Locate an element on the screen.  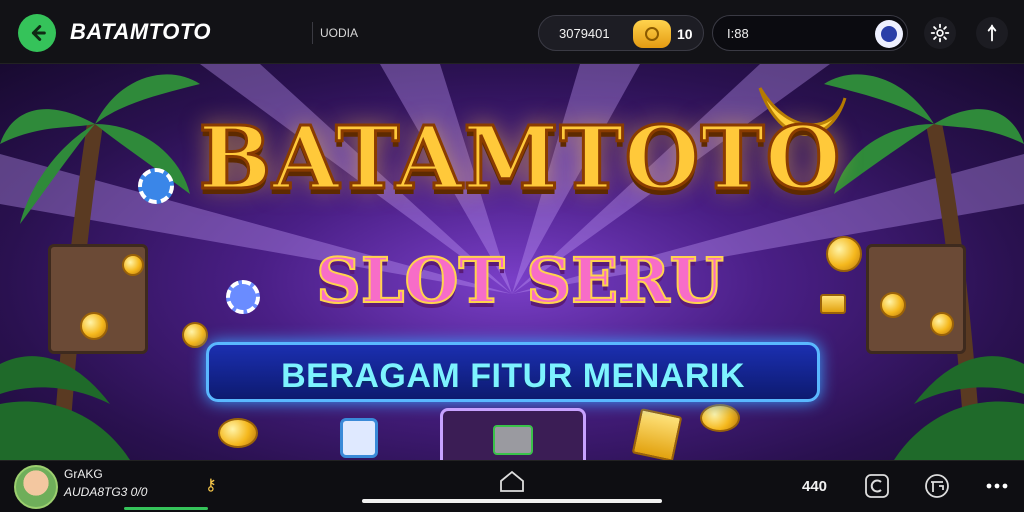
avatar is located at coordinates (36, 487).